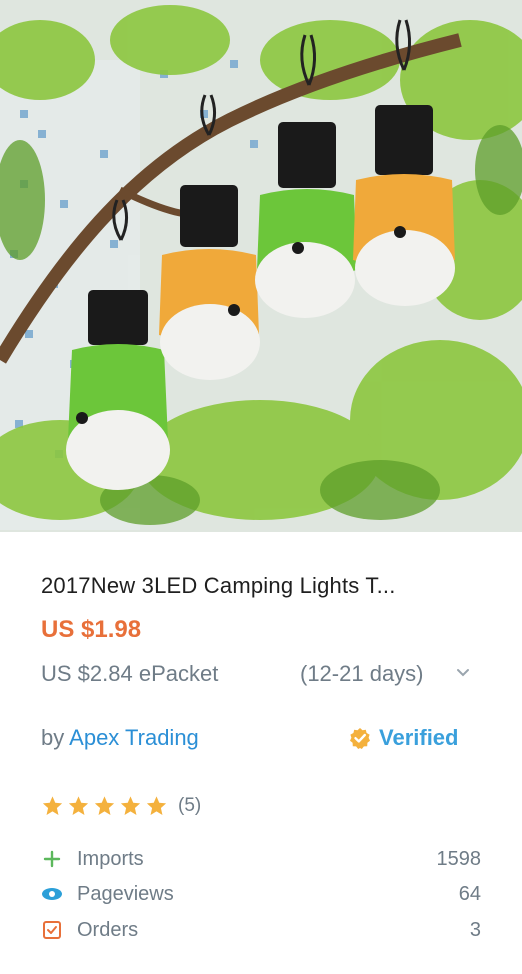  I want to click on stat-imports: Imports 1598, so click(261, 859).